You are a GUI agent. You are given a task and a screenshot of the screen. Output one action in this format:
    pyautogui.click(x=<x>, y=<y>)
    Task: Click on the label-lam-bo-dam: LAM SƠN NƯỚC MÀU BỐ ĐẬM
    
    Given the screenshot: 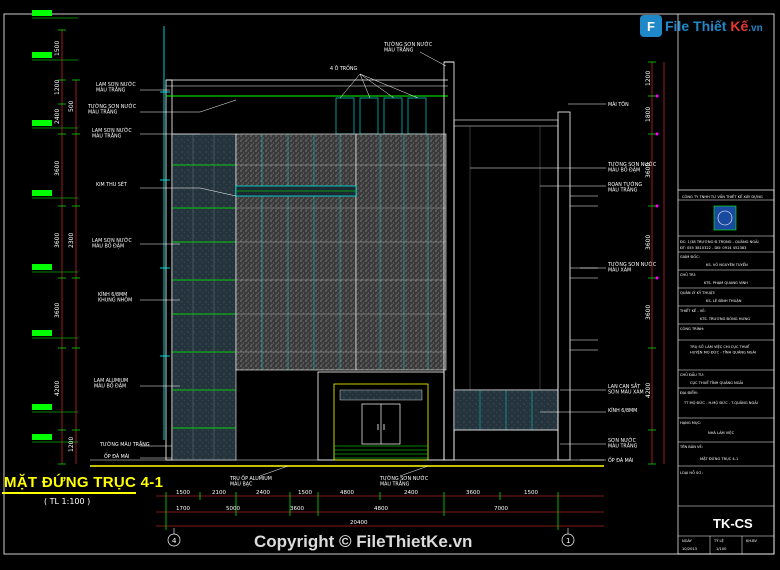 What is the action you would take?
    pyautogui.click(x=112, y=243)
    